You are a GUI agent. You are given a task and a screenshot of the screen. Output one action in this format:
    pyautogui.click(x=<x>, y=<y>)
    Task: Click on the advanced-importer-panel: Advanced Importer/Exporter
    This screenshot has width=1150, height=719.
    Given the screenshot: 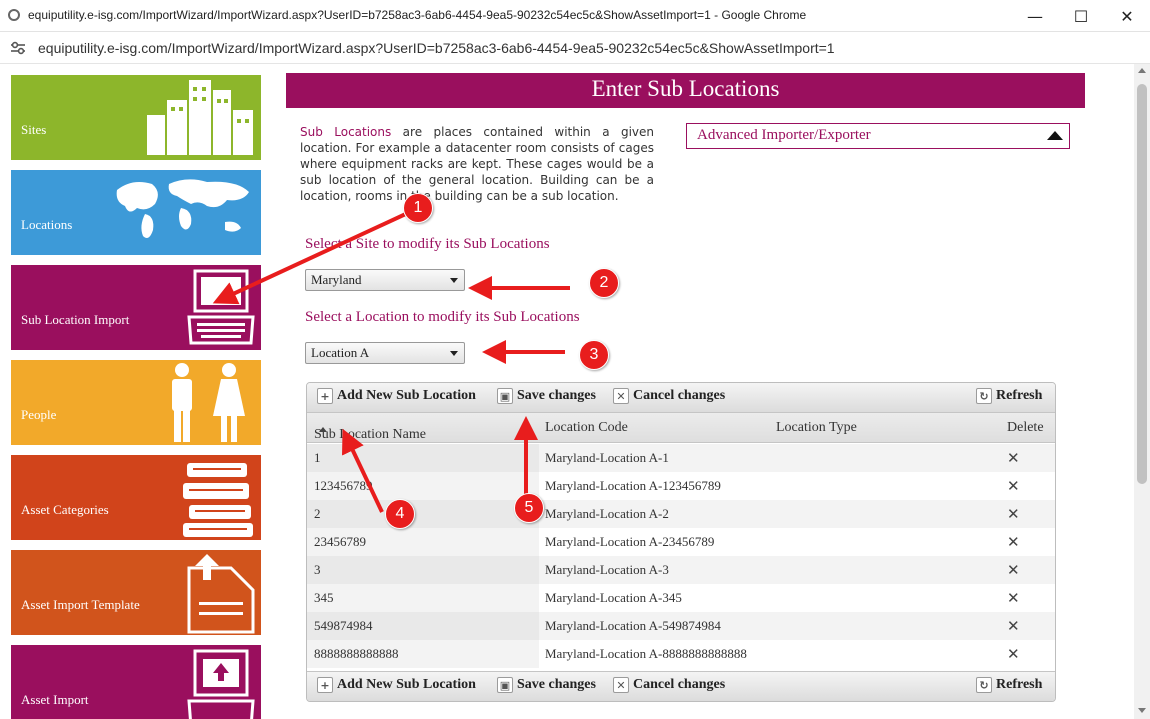 What is the action you would take?
    pyautogui.click(x=878, y=136)
    